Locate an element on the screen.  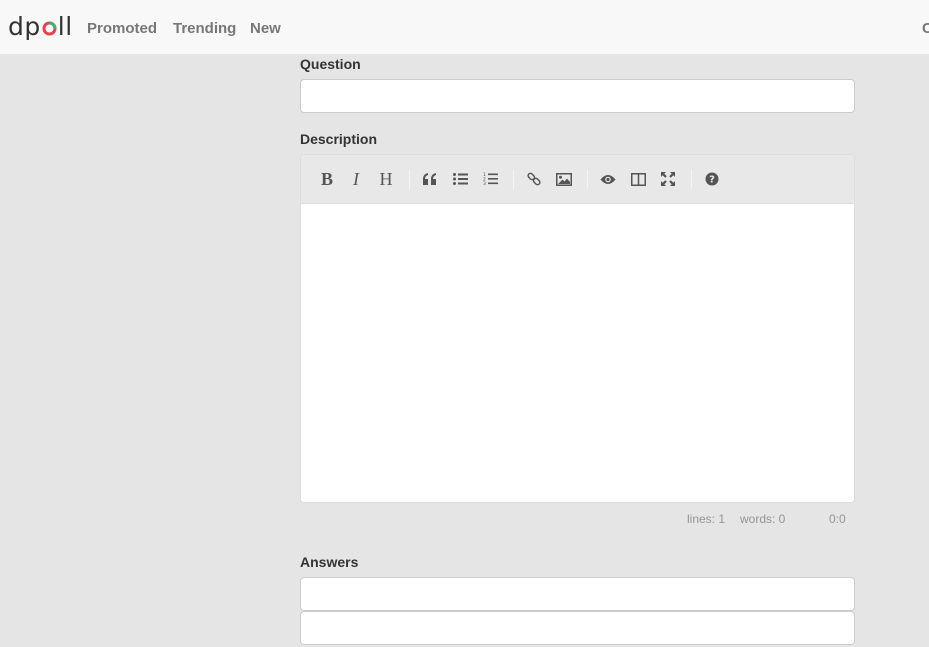
eye-icon is located at coordinates (608, 179).